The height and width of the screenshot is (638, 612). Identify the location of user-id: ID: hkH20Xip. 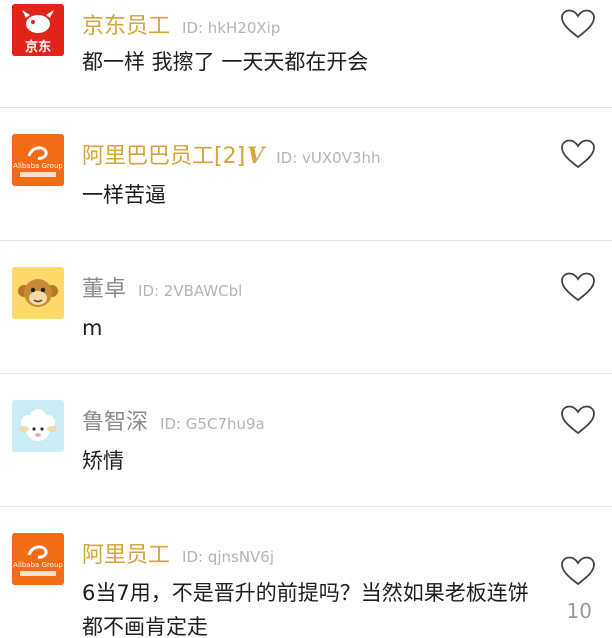
(231, 28).